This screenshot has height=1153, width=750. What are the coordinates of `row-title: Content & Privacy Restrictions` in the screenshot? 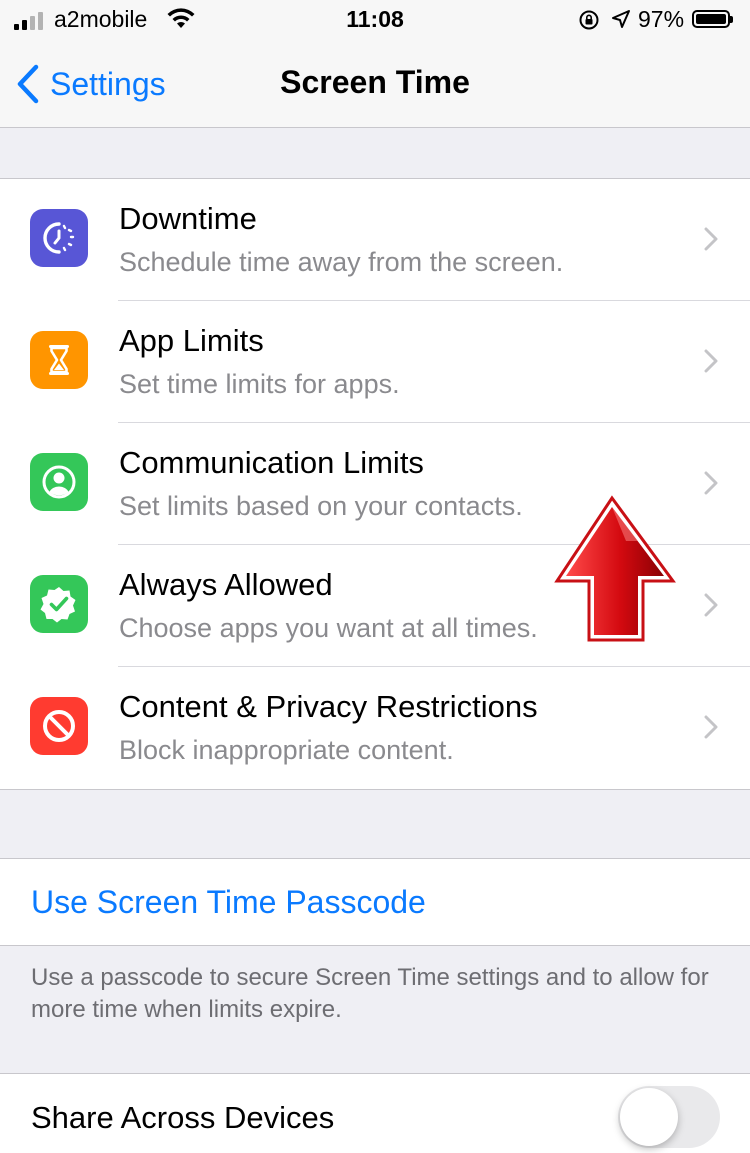 It's located at (328, 706).